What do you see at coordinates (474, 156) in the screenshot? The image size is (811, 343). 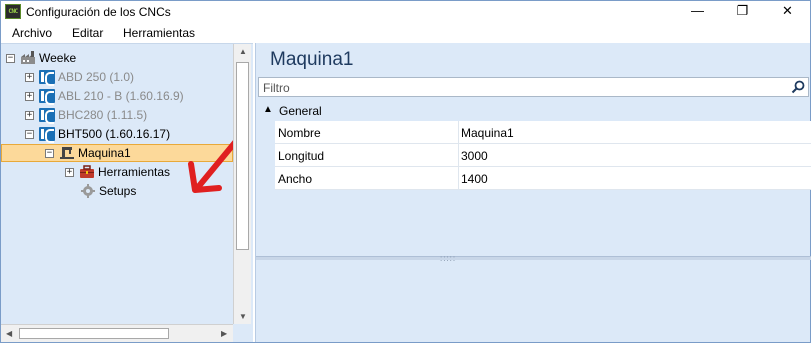 I see `property-value: 3000` at bounding box center [474, 156].